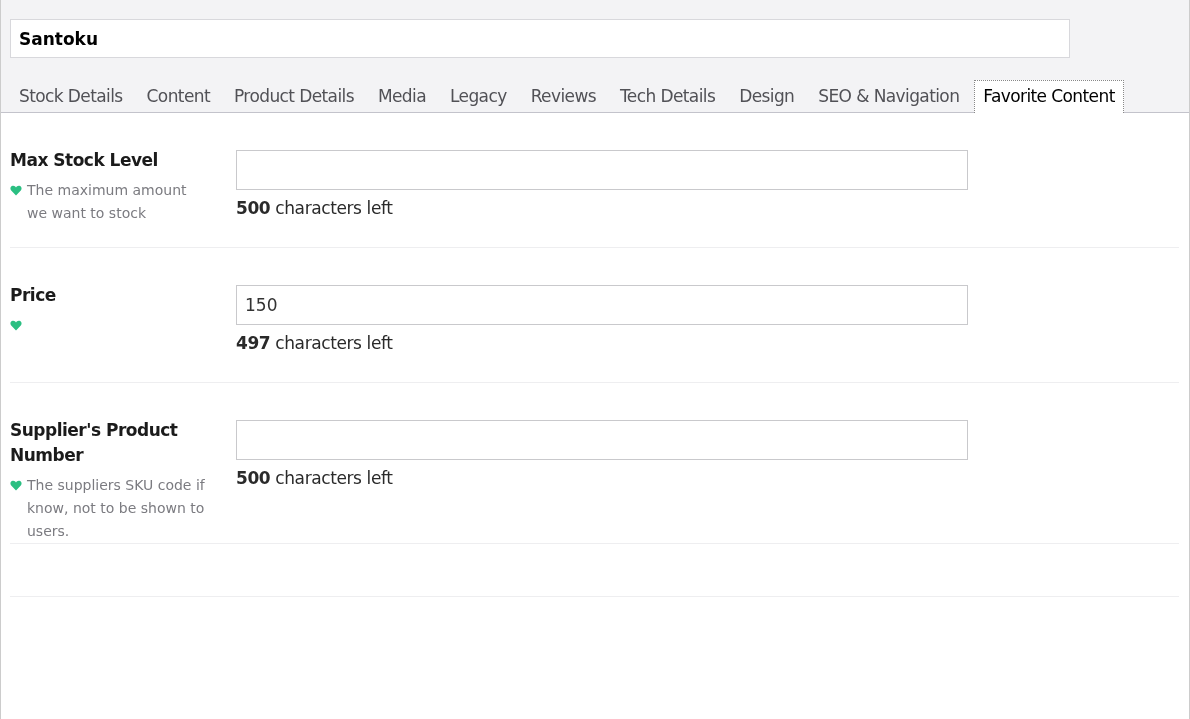 The image size is (1190, 719). I want to click on property-label: Max Stock Level, so click(84, 160).